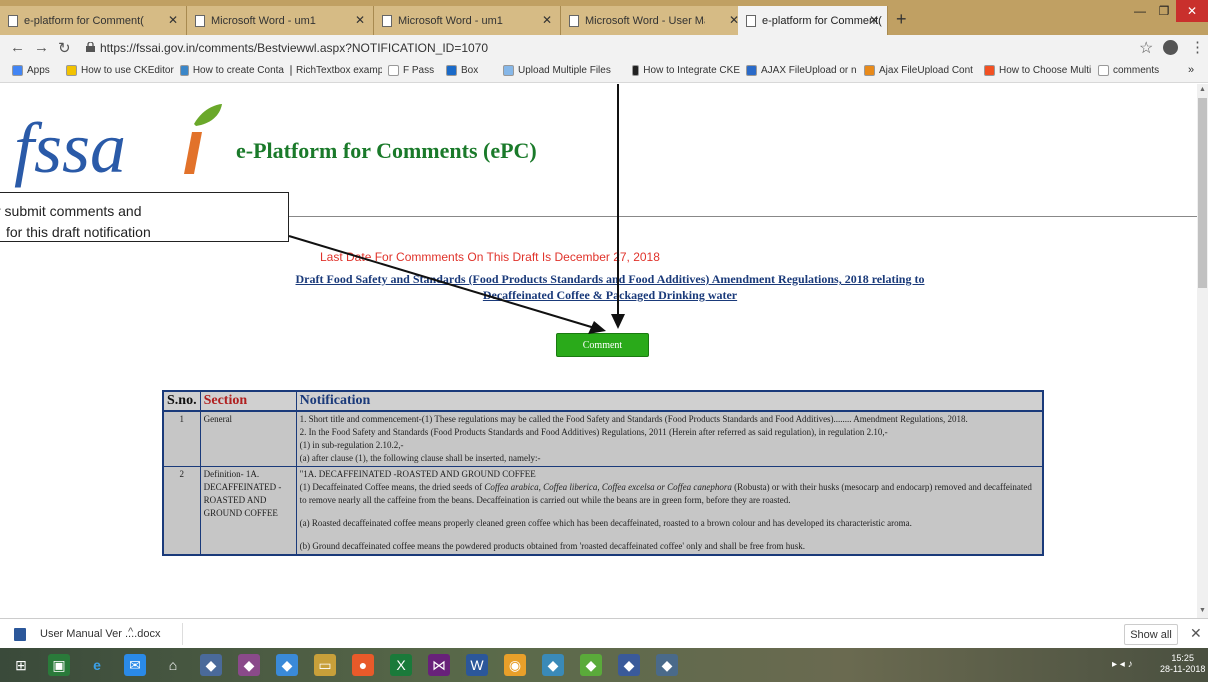 This screenshot has width=1208, height=682. What do you see at coordinates (1146, 48) in the screenshot?
I see `bookmark-star-icon: ☆` at bounding box center [1146, 48].